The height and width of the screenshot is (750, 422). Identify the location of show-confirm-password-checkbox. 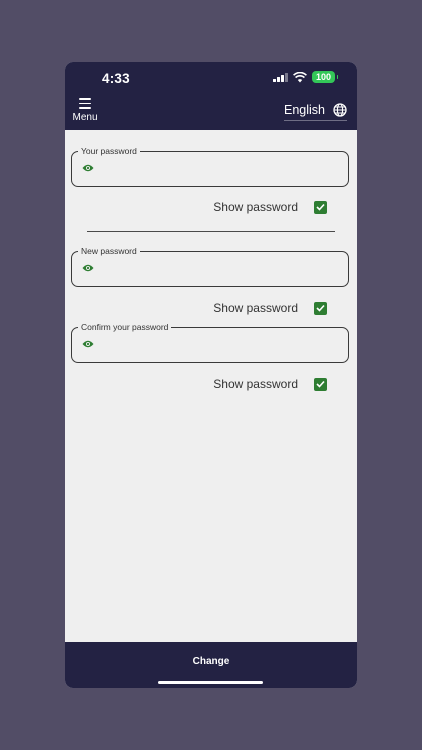
(320, 384).